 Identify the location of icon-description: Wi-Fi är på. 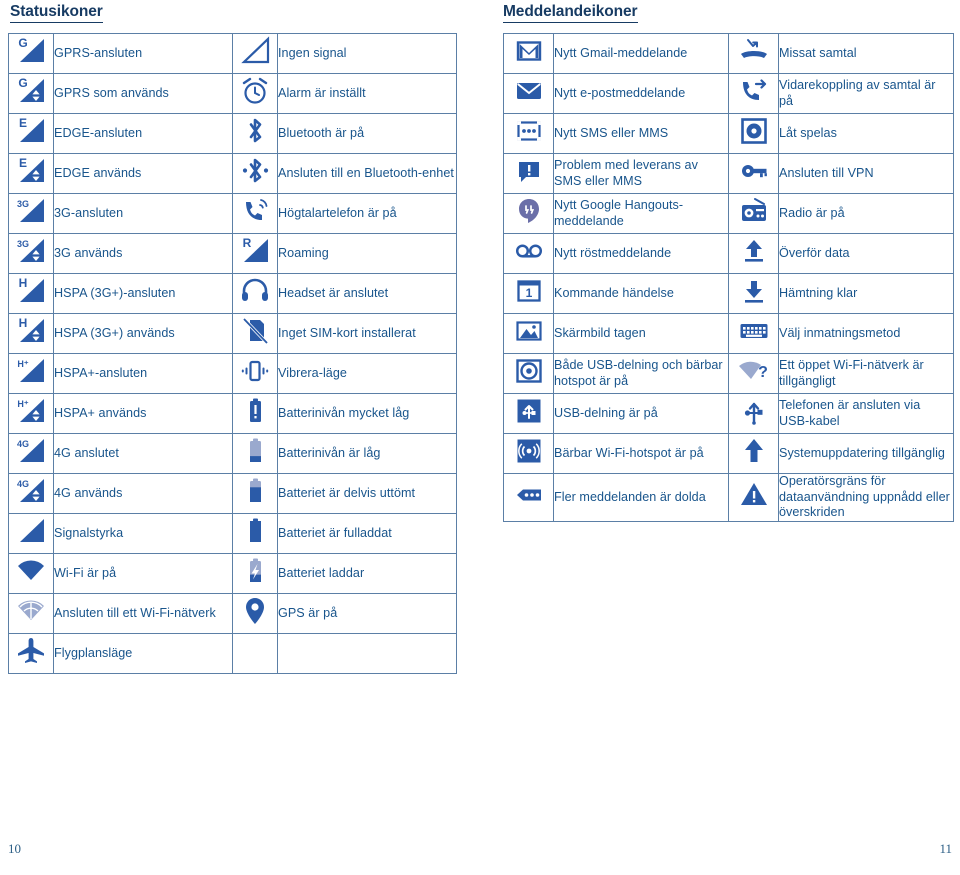
(143, 573).